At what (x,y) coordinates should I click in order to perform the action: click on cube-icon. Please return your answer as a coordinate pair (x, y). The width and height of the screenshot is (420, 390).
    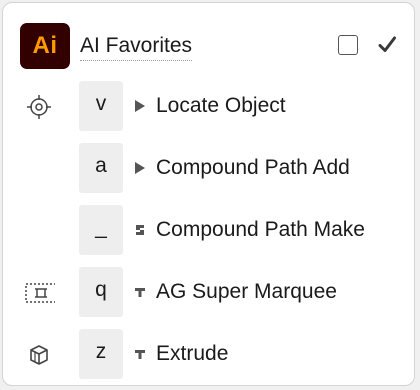
    Looking at the image, I should click on (39, 355).